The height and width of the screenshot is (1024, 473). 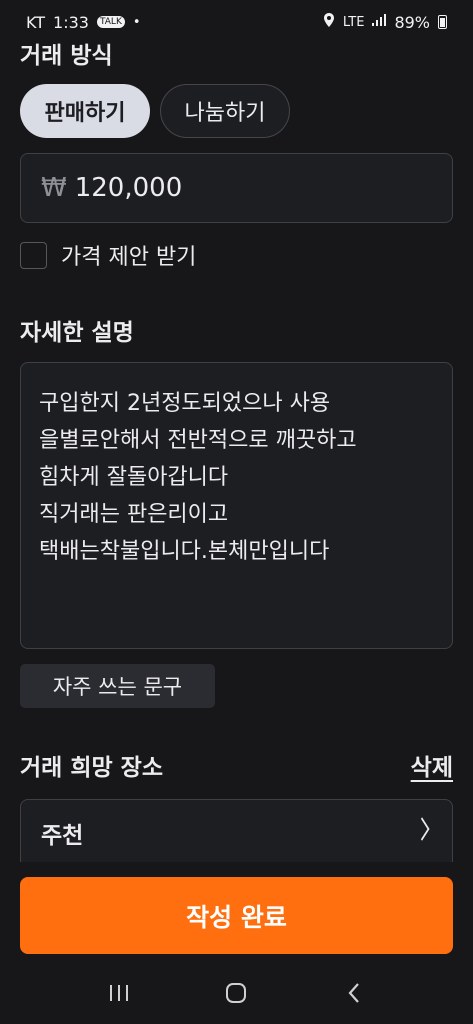 What do you see at coordinates (442, 22) in the screenshot?
I see `battery-icon` at bounding box center [442, 22].